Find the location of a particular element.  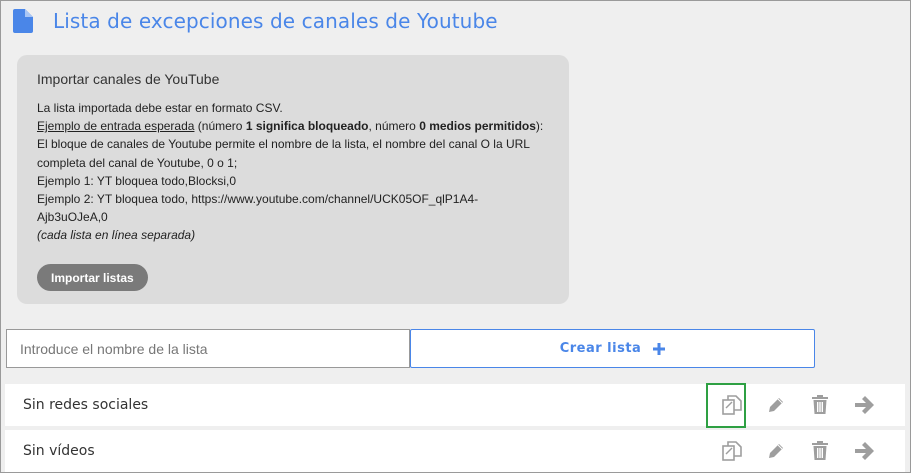

plus-icon is located at coordinates (659, 348).